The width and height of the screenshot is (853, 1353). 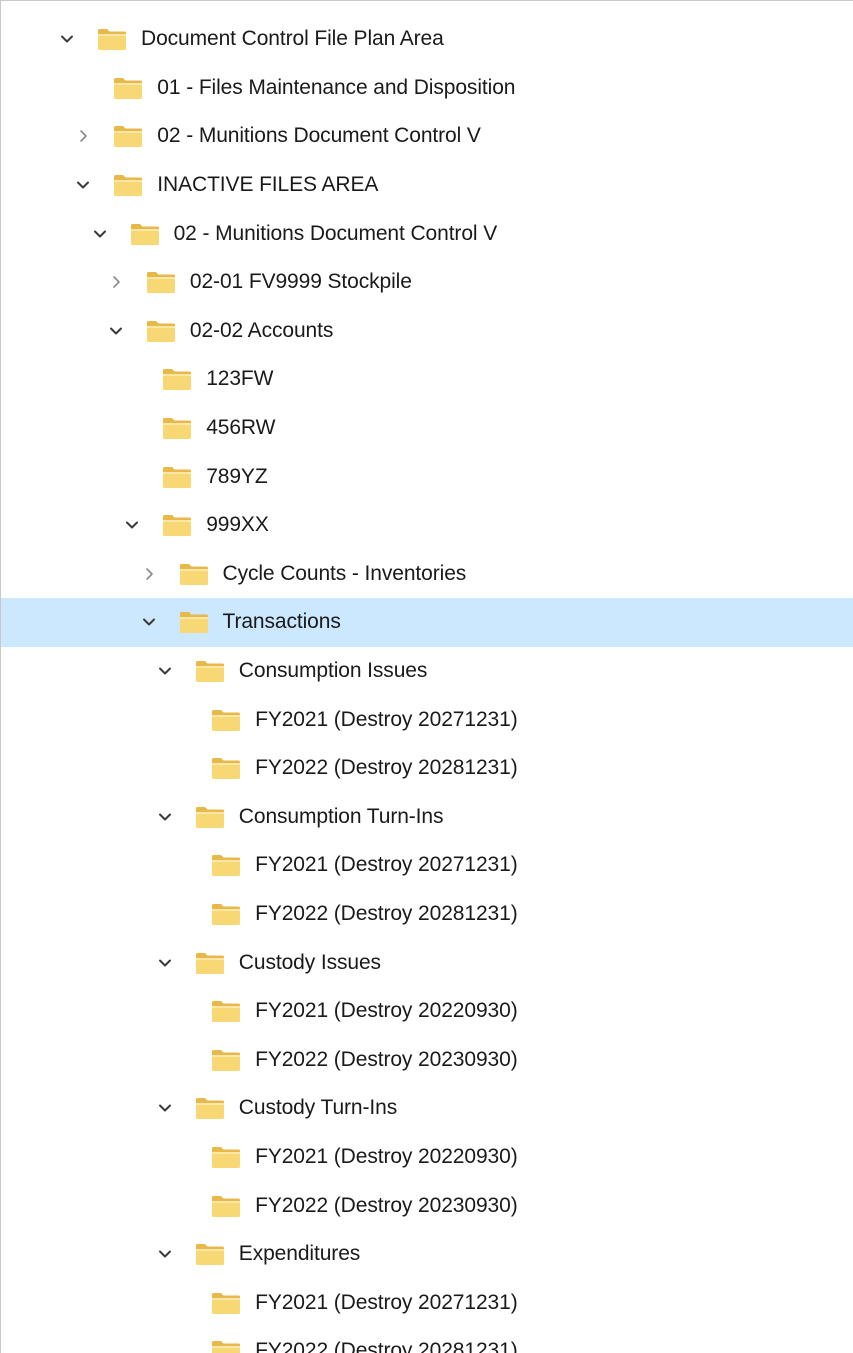 I want to click on tree-item: Custody Turn-Ins, so click(x=427, y=1108).